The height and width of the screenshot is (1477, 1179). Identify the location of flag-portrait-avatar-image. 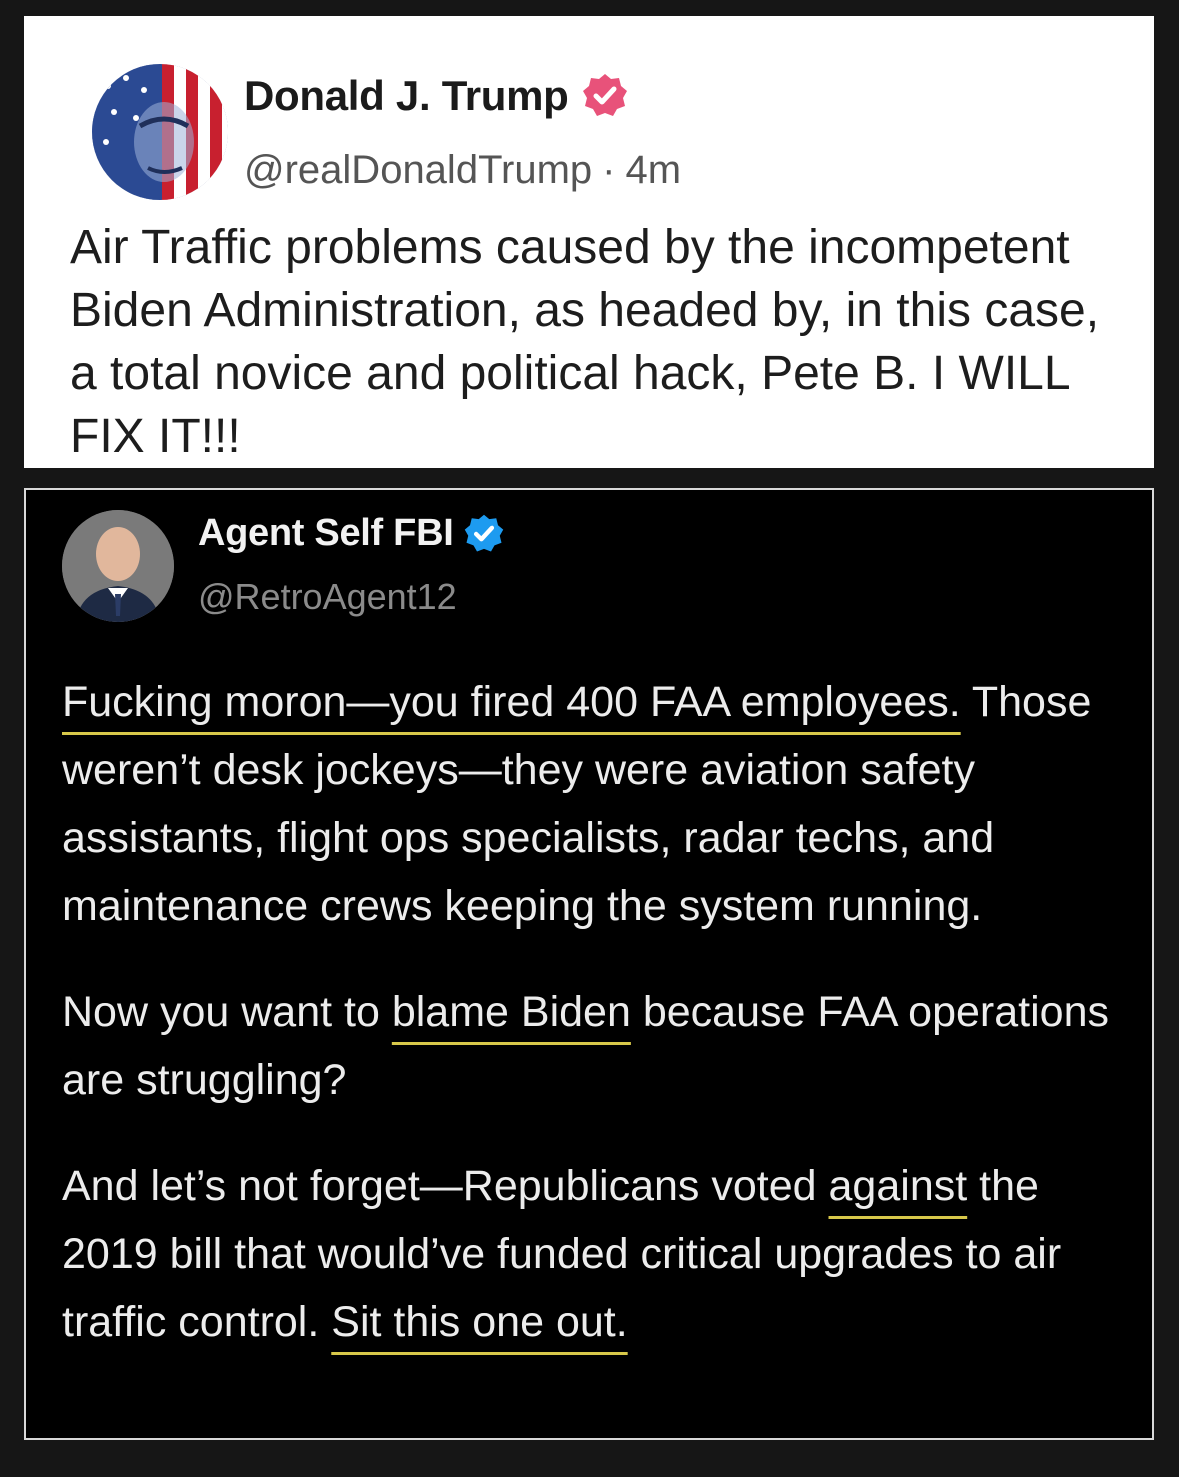
(160, 132).